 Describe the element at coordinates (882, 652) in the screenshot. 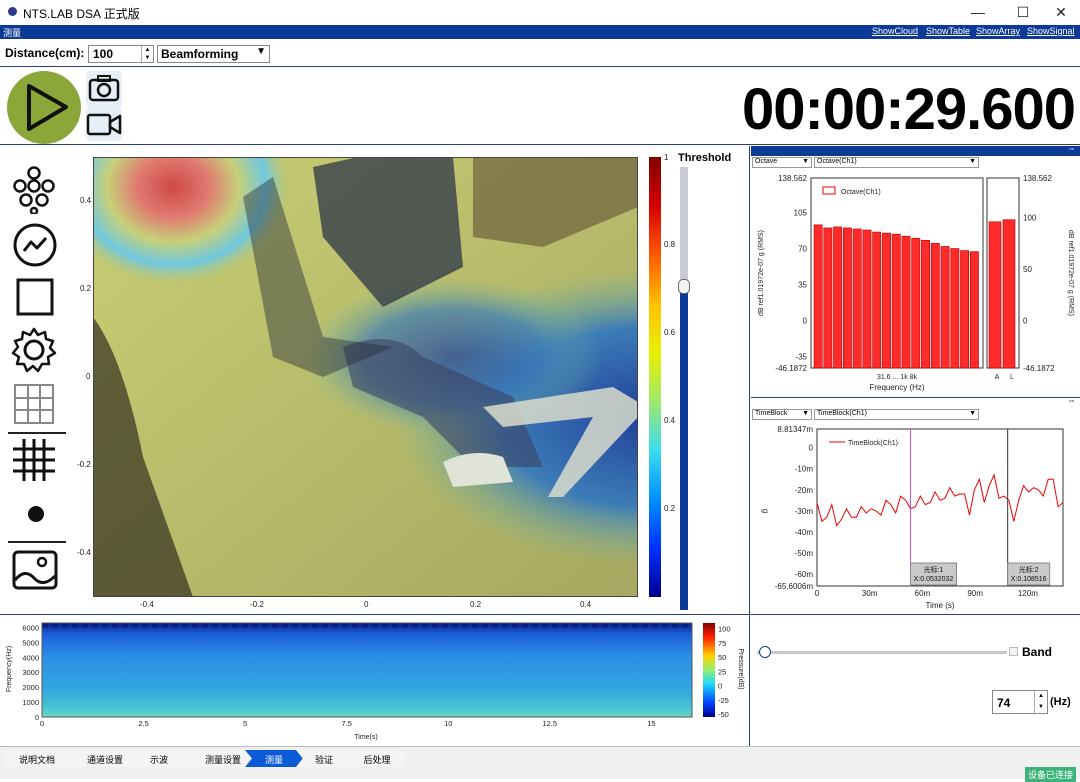

I see `band-slider-track` at that location.